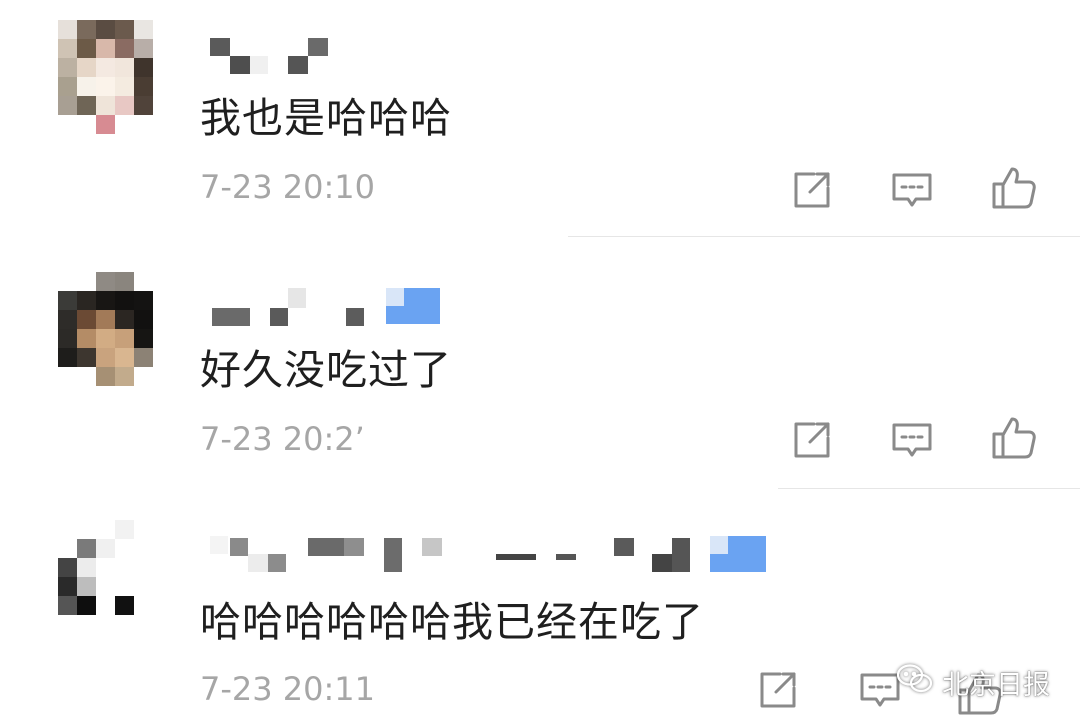 This screenshot has height=728, width=1080. Describe the element at coordinates (115, 577) in the screenshot. I see `avatar` at that location.